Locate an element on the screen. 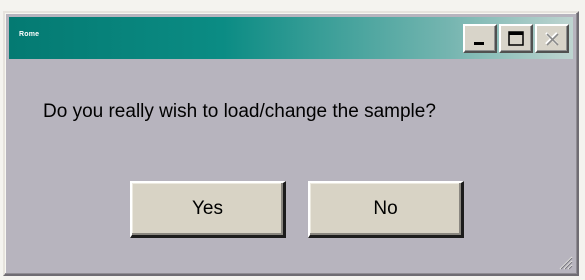  close-icon is located at coordinates (552, 38).